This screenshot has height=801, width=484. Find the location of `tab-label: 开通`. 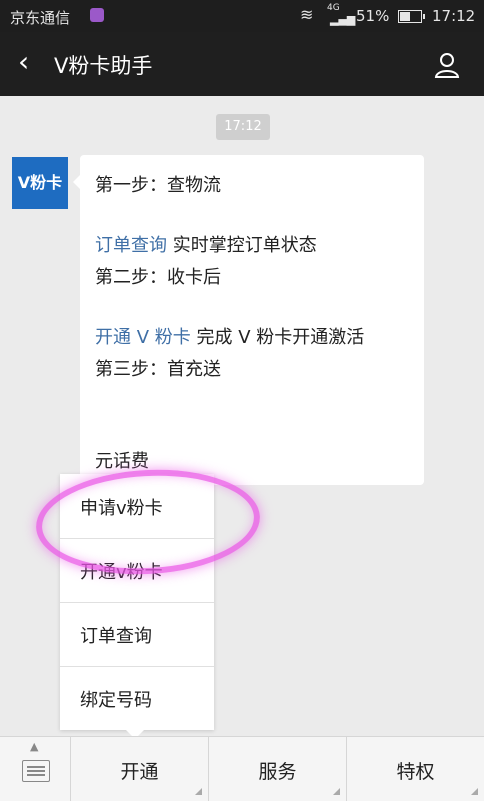

tab-label: 开通 is located at coordinates (139, 772).